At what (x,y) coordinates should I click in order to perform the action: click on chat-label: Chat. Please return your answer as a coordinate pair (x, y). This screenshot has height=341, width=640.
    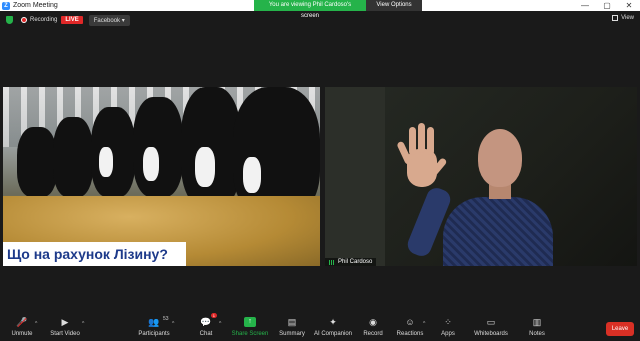
    Looking at the image, I should click on (206, 334).